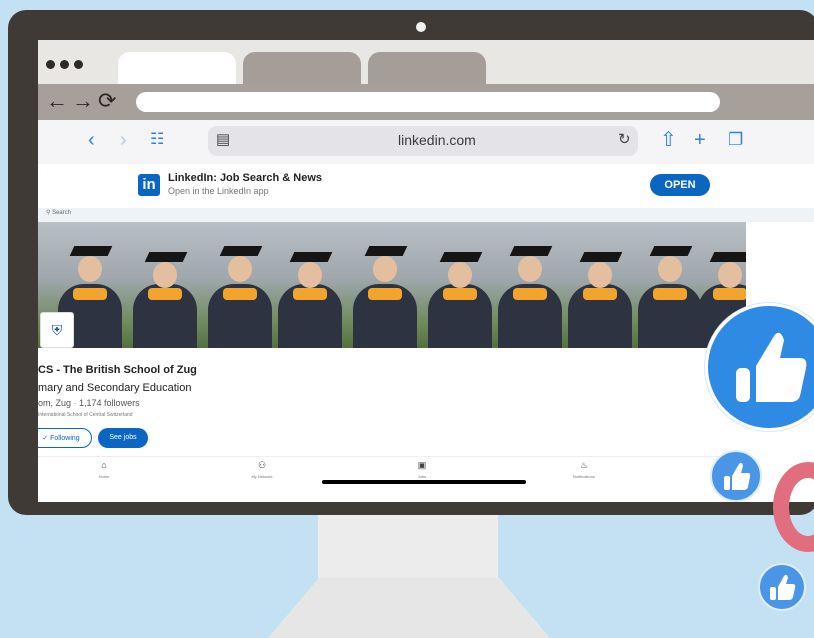 The image size is (814, 638). I want to click on app-banner-title: LinkedIn: Job Search & News, so click(245, 178).